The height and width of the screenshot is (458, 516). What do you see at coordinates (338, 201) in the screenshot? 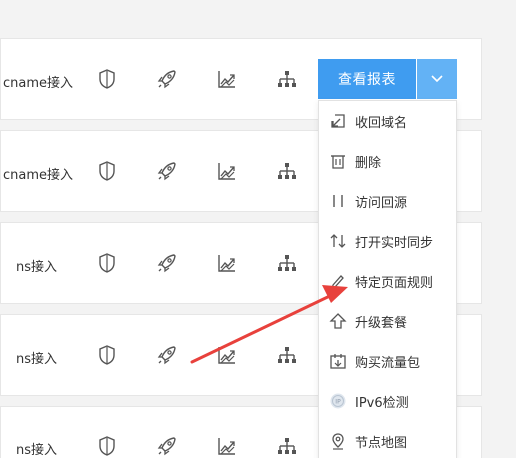
I see `origin-icon` at bounding box center [338, 201].